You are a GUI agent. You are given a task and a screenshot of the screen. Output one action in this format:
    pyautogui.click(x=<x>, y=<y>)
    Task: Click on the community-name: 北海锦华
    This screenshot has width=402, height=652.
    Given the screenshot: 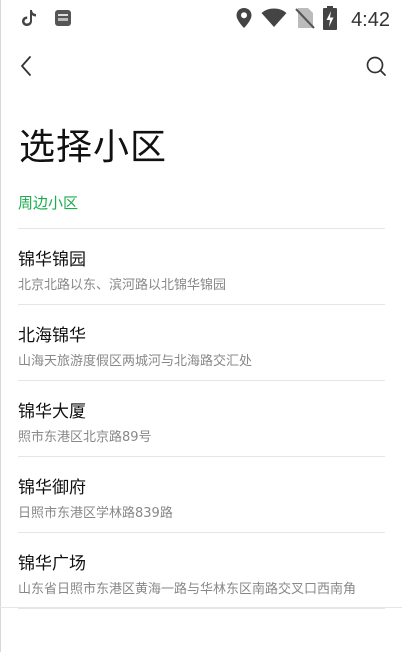 What is the action you would take?
    pyautogui.click(x=52, y=336)
    